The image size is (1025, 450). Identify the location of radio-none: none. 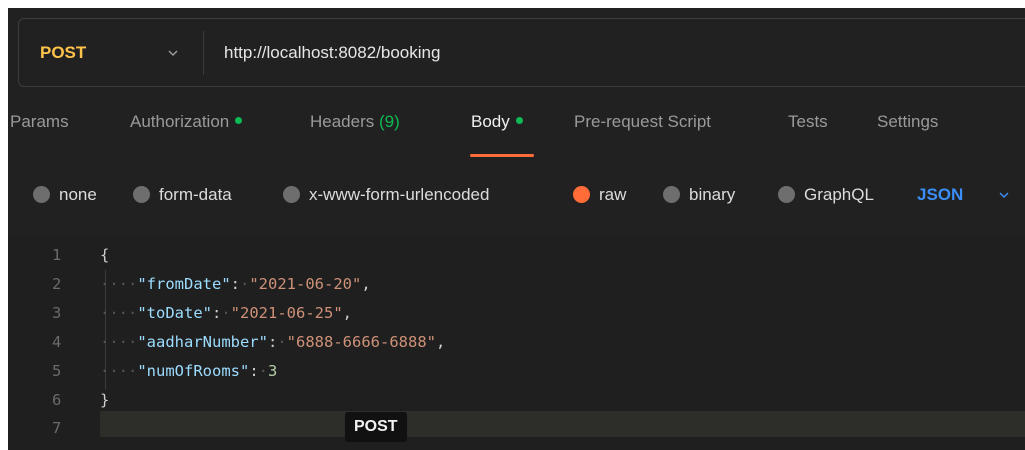
(65, 195).